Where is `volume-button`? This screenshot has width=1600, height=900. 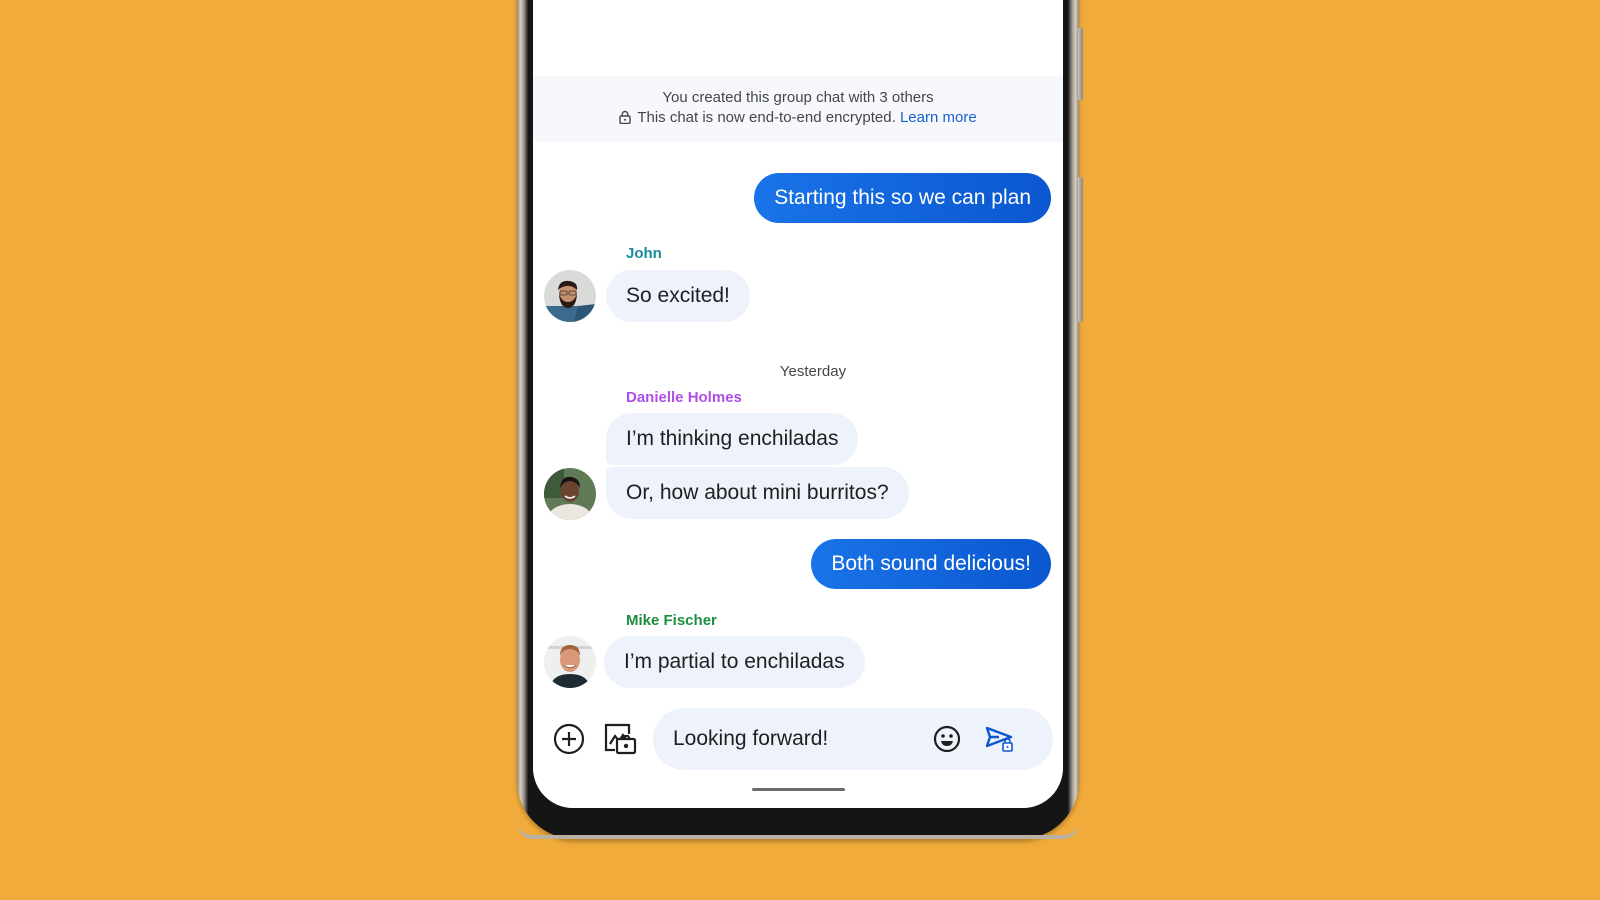
volume-button is located at coordinates (1080, 249).